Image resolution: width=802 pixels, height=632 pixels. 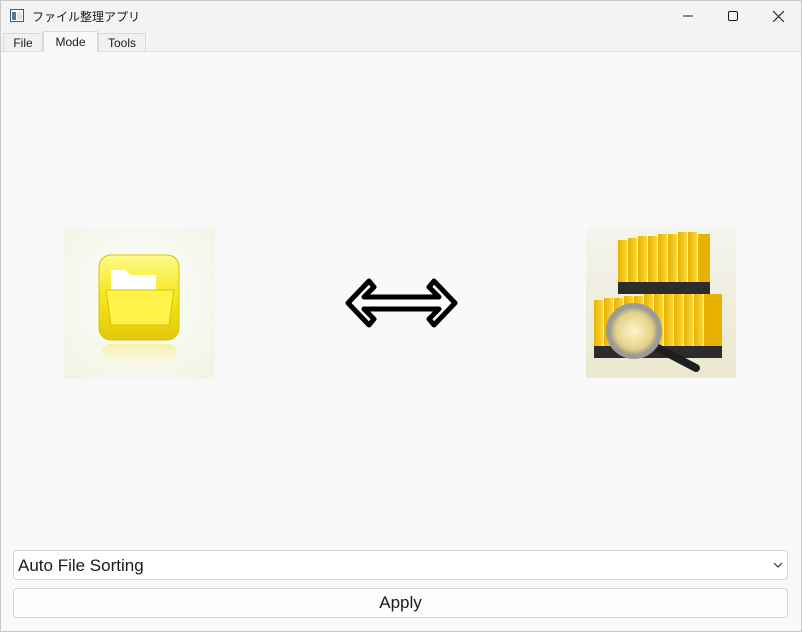 I want to click on minimize-icon, so click(x=688, y=16).